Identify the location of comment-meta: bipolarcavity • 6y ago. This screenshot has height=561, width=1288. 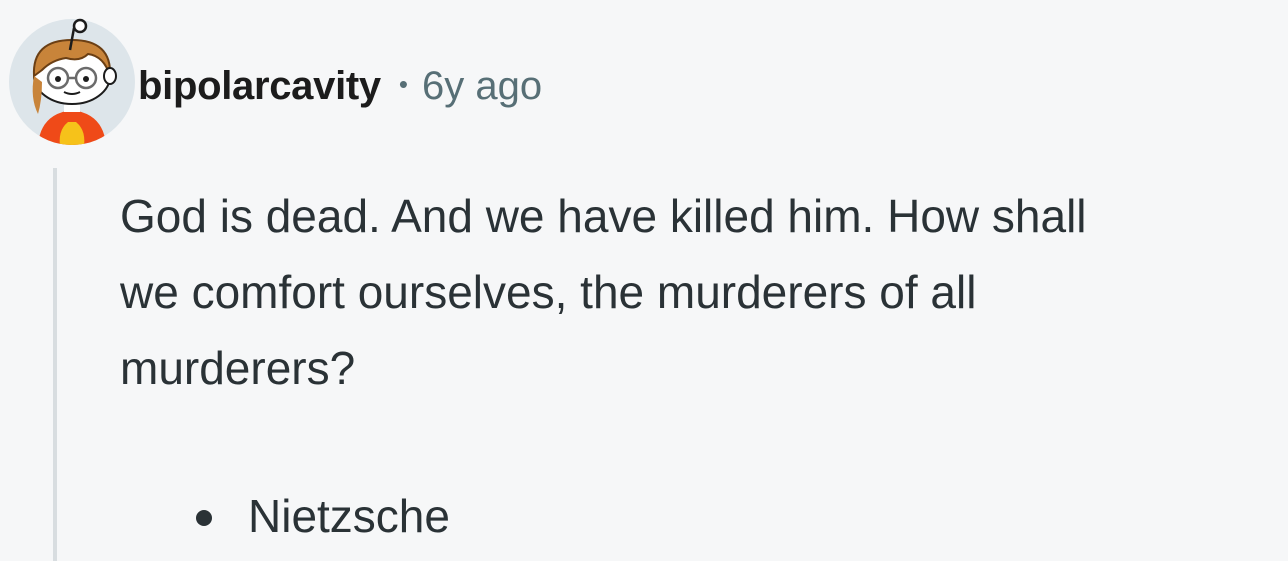
(340, 86).